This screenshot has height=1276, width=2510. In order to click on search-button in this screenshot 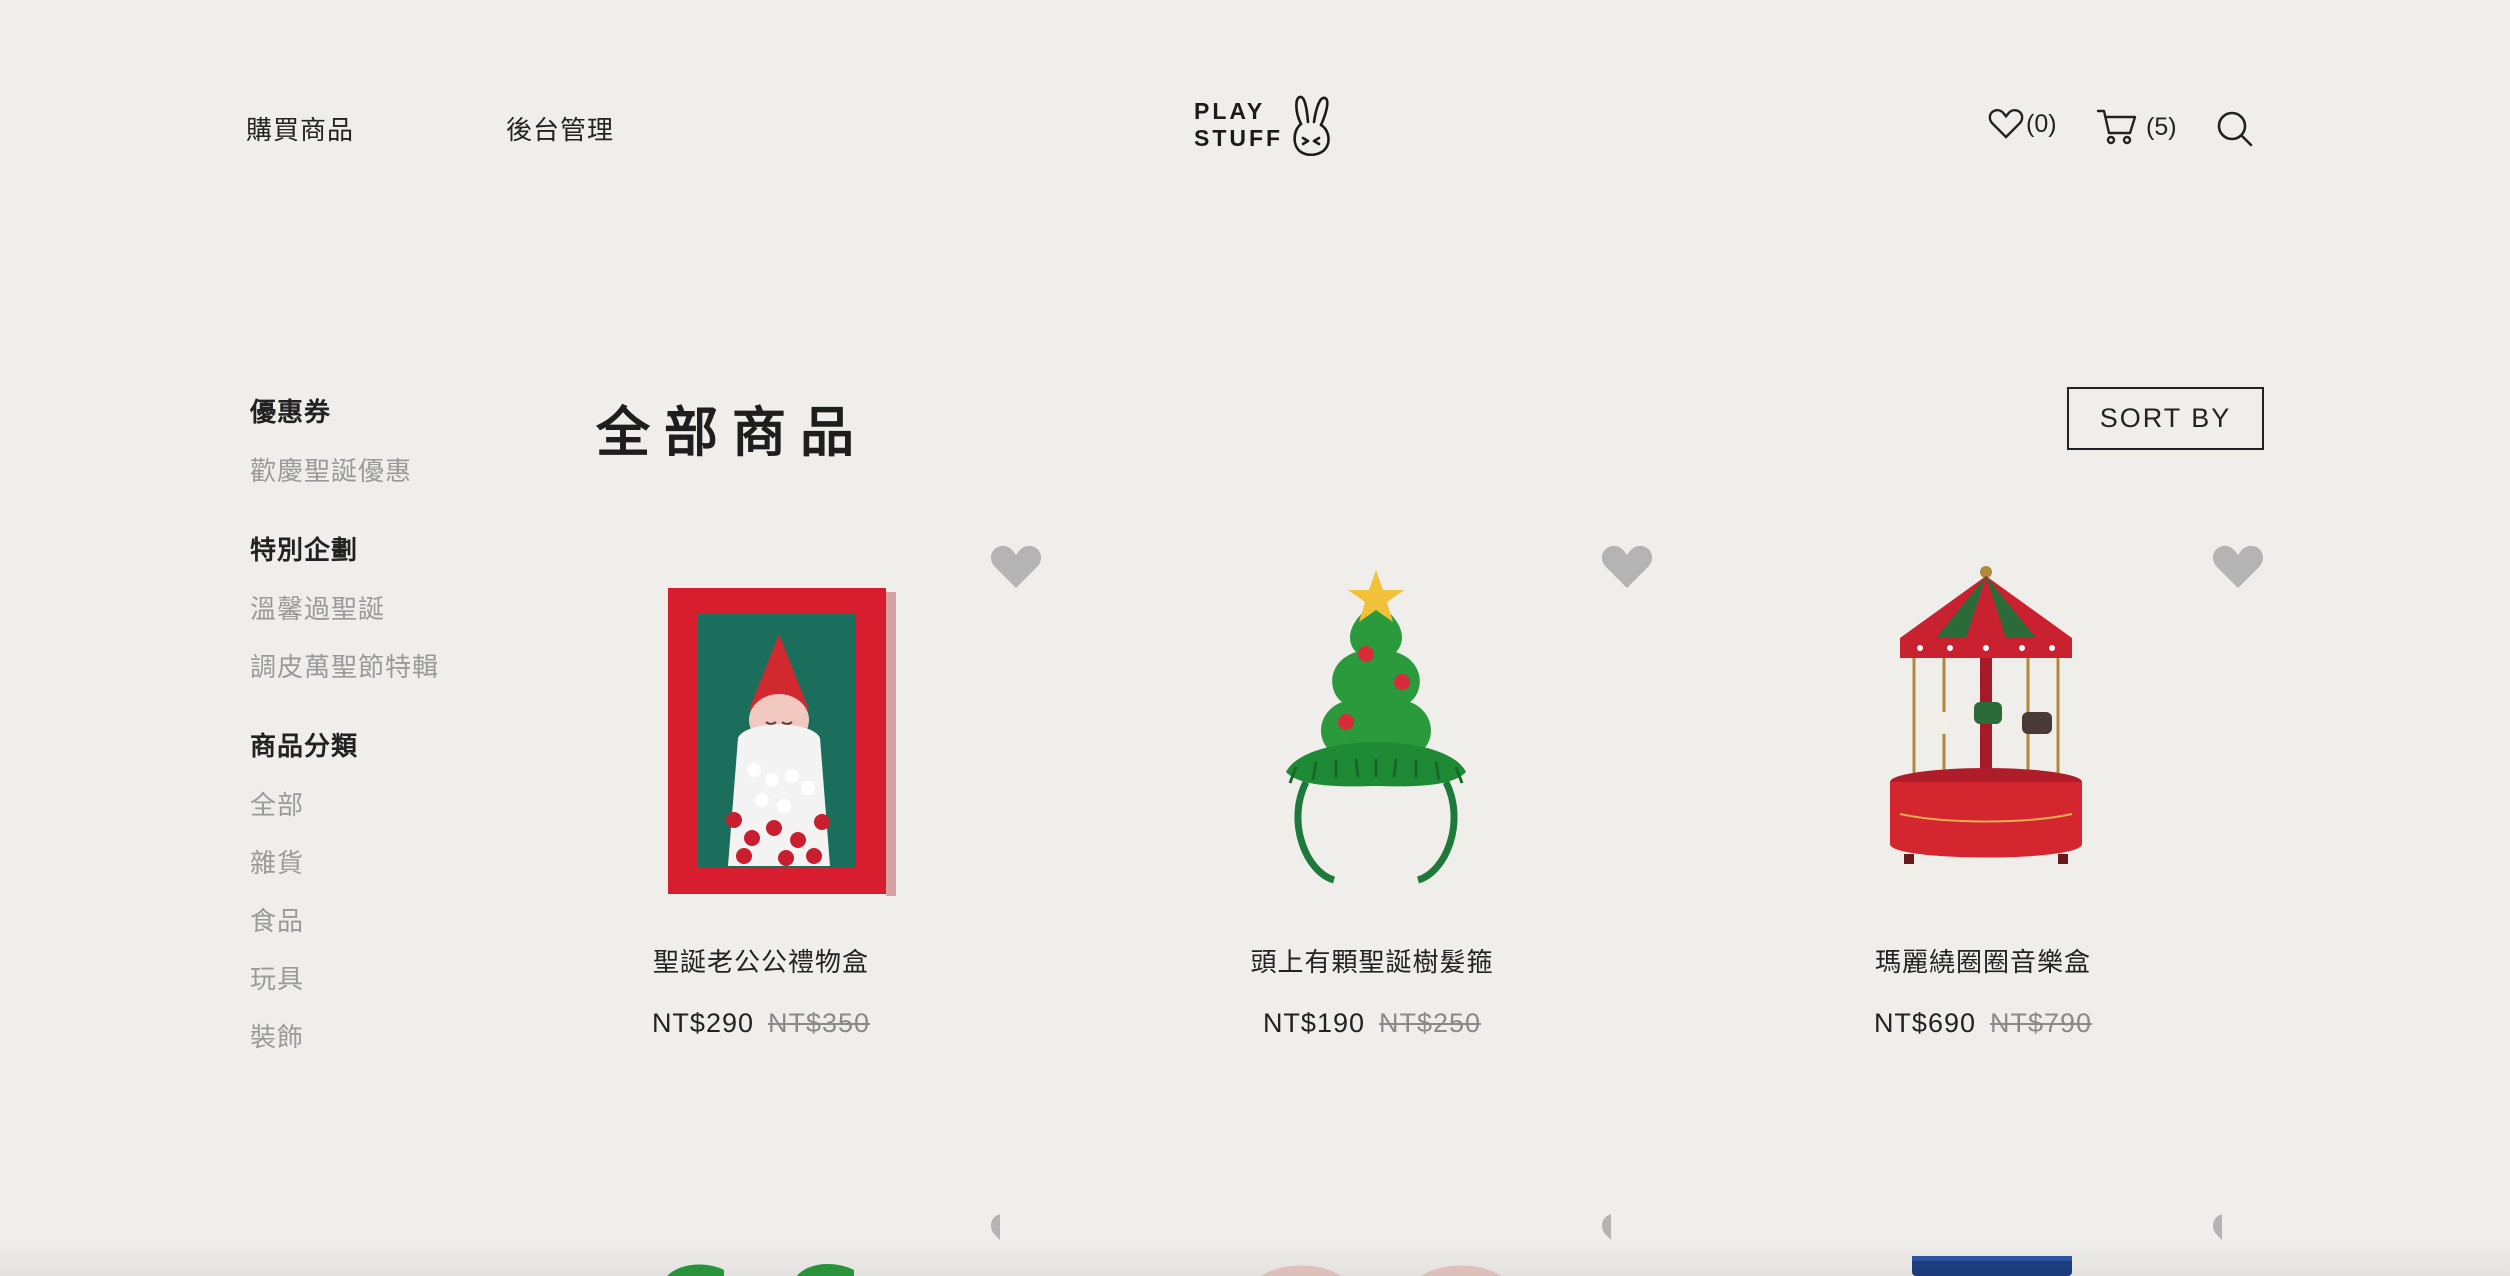, I will do `click(2235, 129)`.